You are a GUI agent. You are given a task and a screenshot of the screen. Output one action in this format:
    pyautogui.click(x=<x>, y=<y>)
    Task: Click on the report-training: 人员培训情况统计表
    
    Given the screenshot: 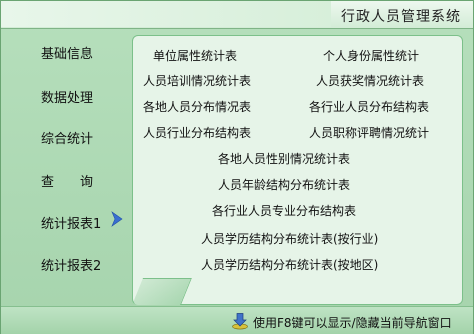 What is the action you would take?
    pyautogui.click(x=197, y=81)
    